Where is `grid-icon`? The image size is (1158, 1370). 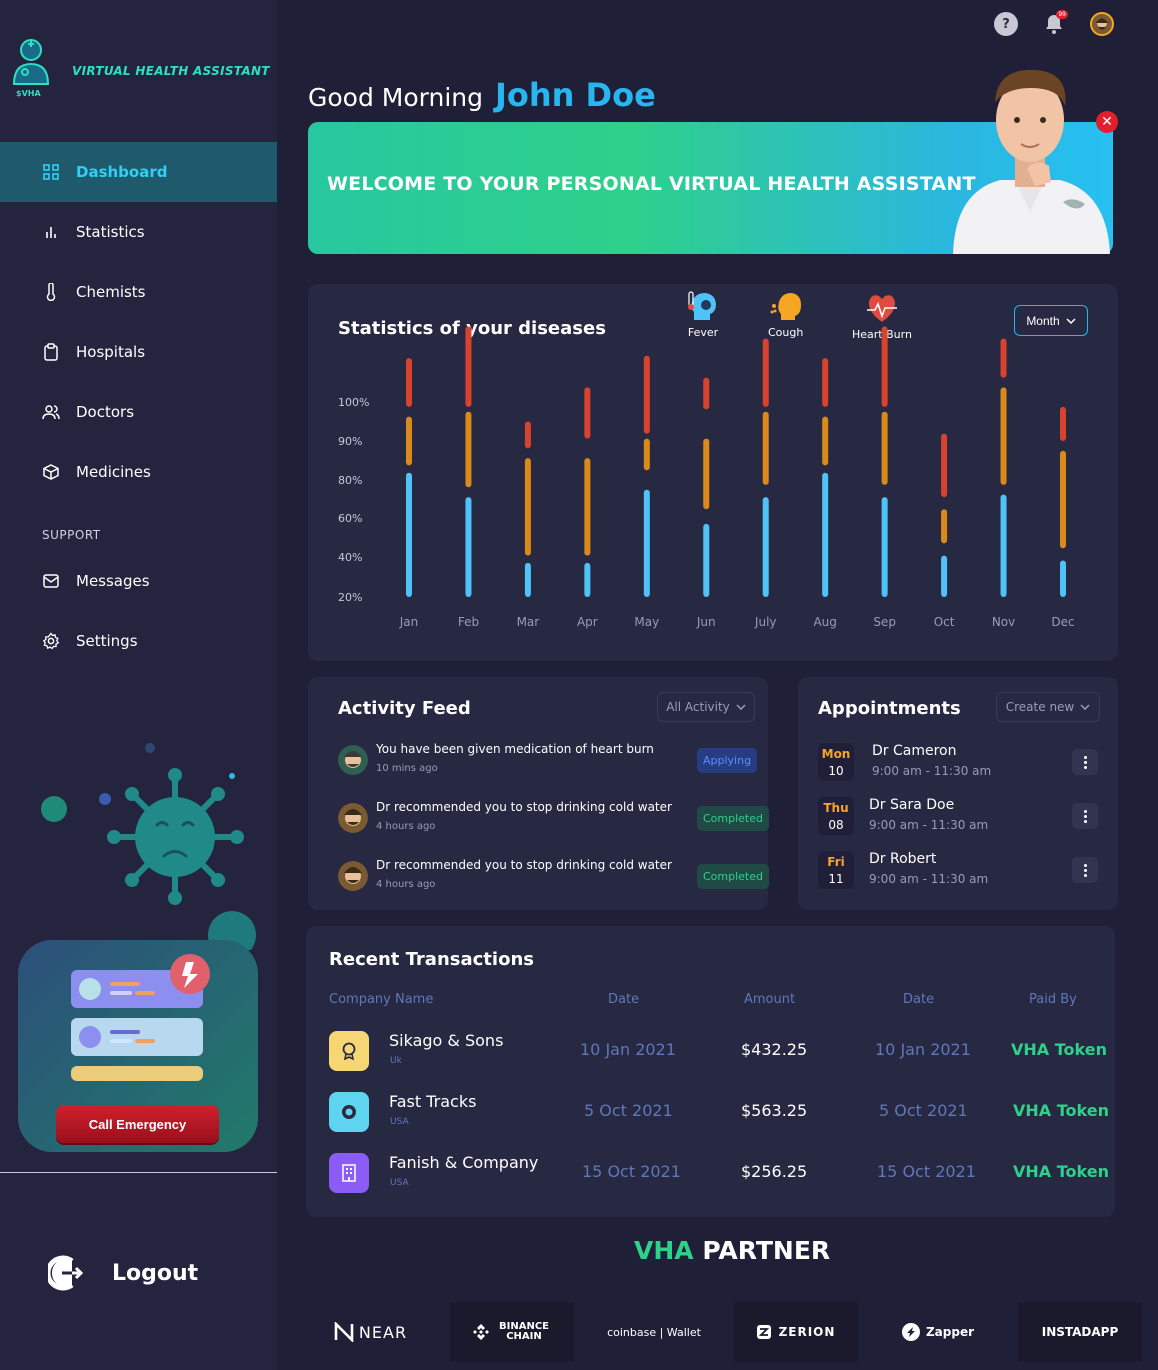
grid-icon is located at coordinates (51, 172).